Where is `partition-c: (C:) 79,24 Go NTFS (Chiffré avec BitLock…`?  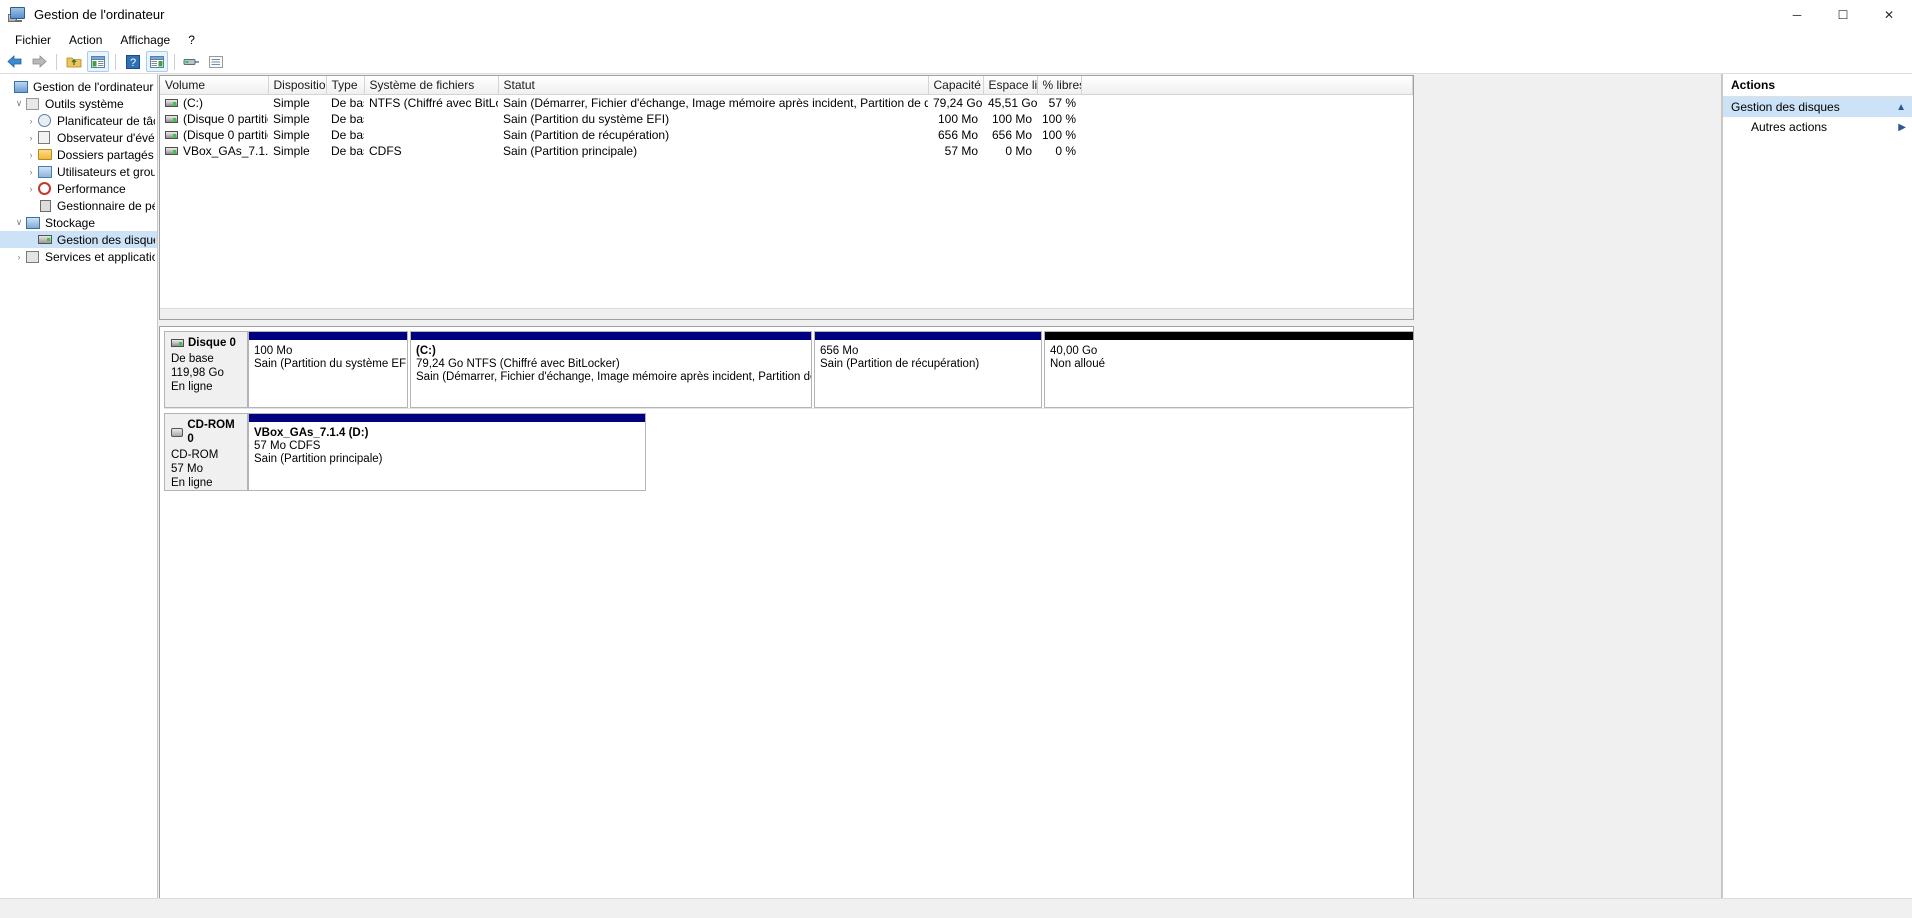
partition-c: (C:) 79,24 Go NTFS (Chiffré avec BitLock… is located at coordinates (611, 369).